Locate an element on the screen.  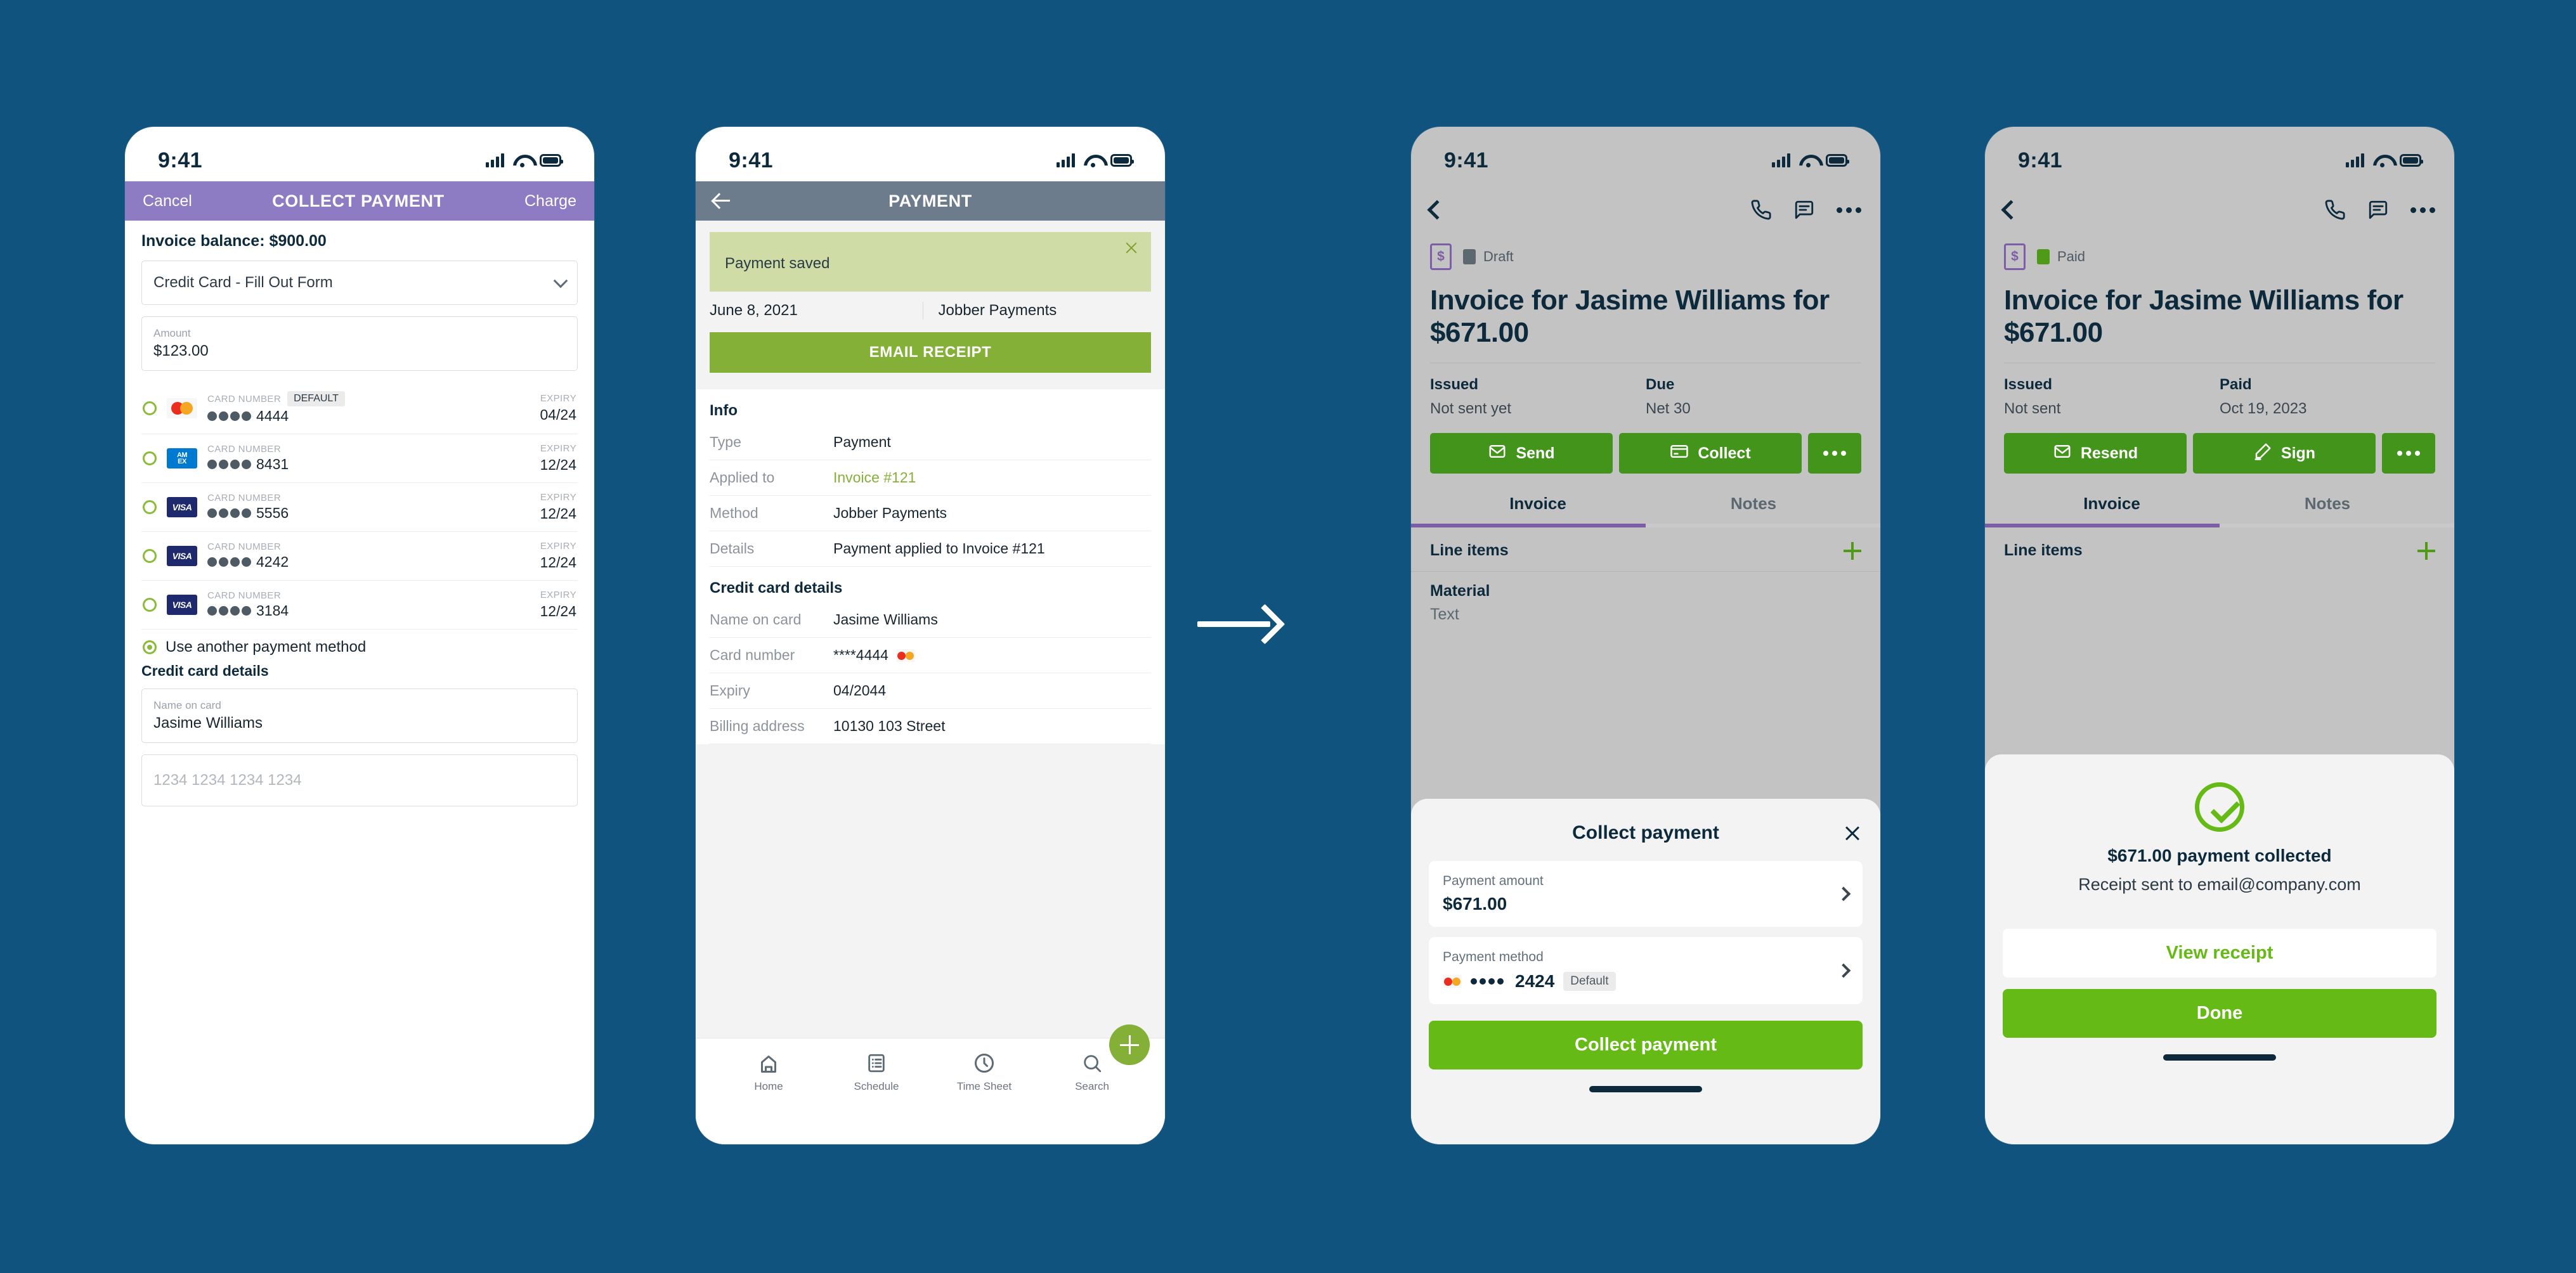
payment-method-row: Payment method 2424 Default is located at coordinates (1646, 970).